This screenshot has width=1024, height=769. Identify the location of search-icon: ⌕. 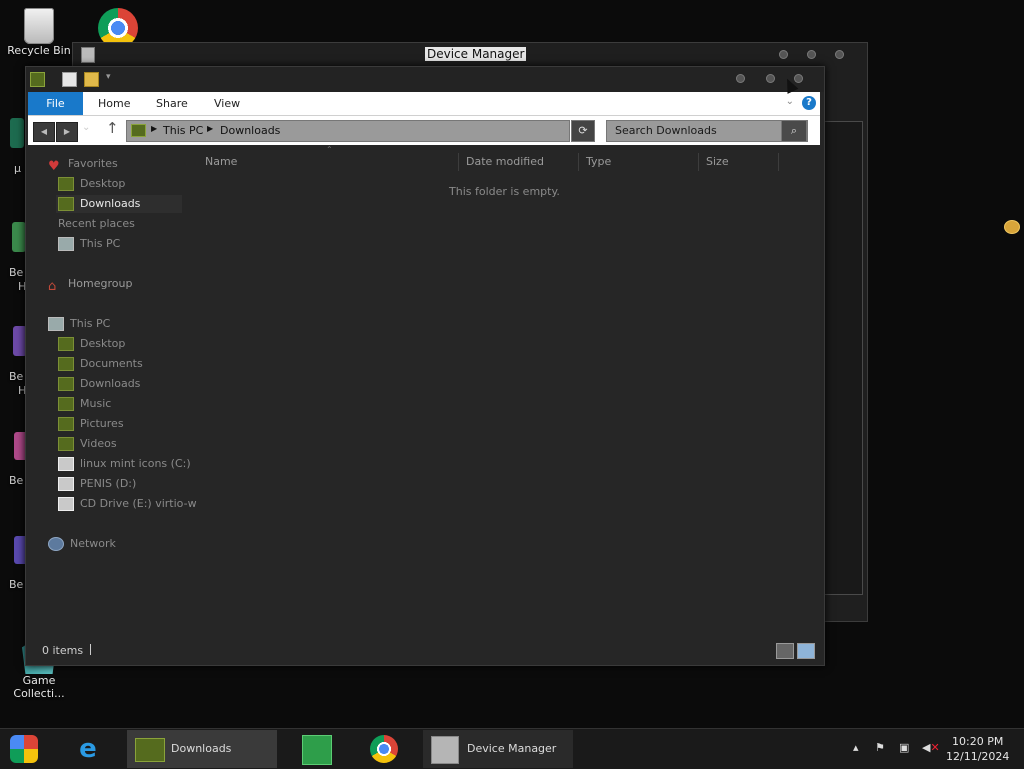
(794, 131).